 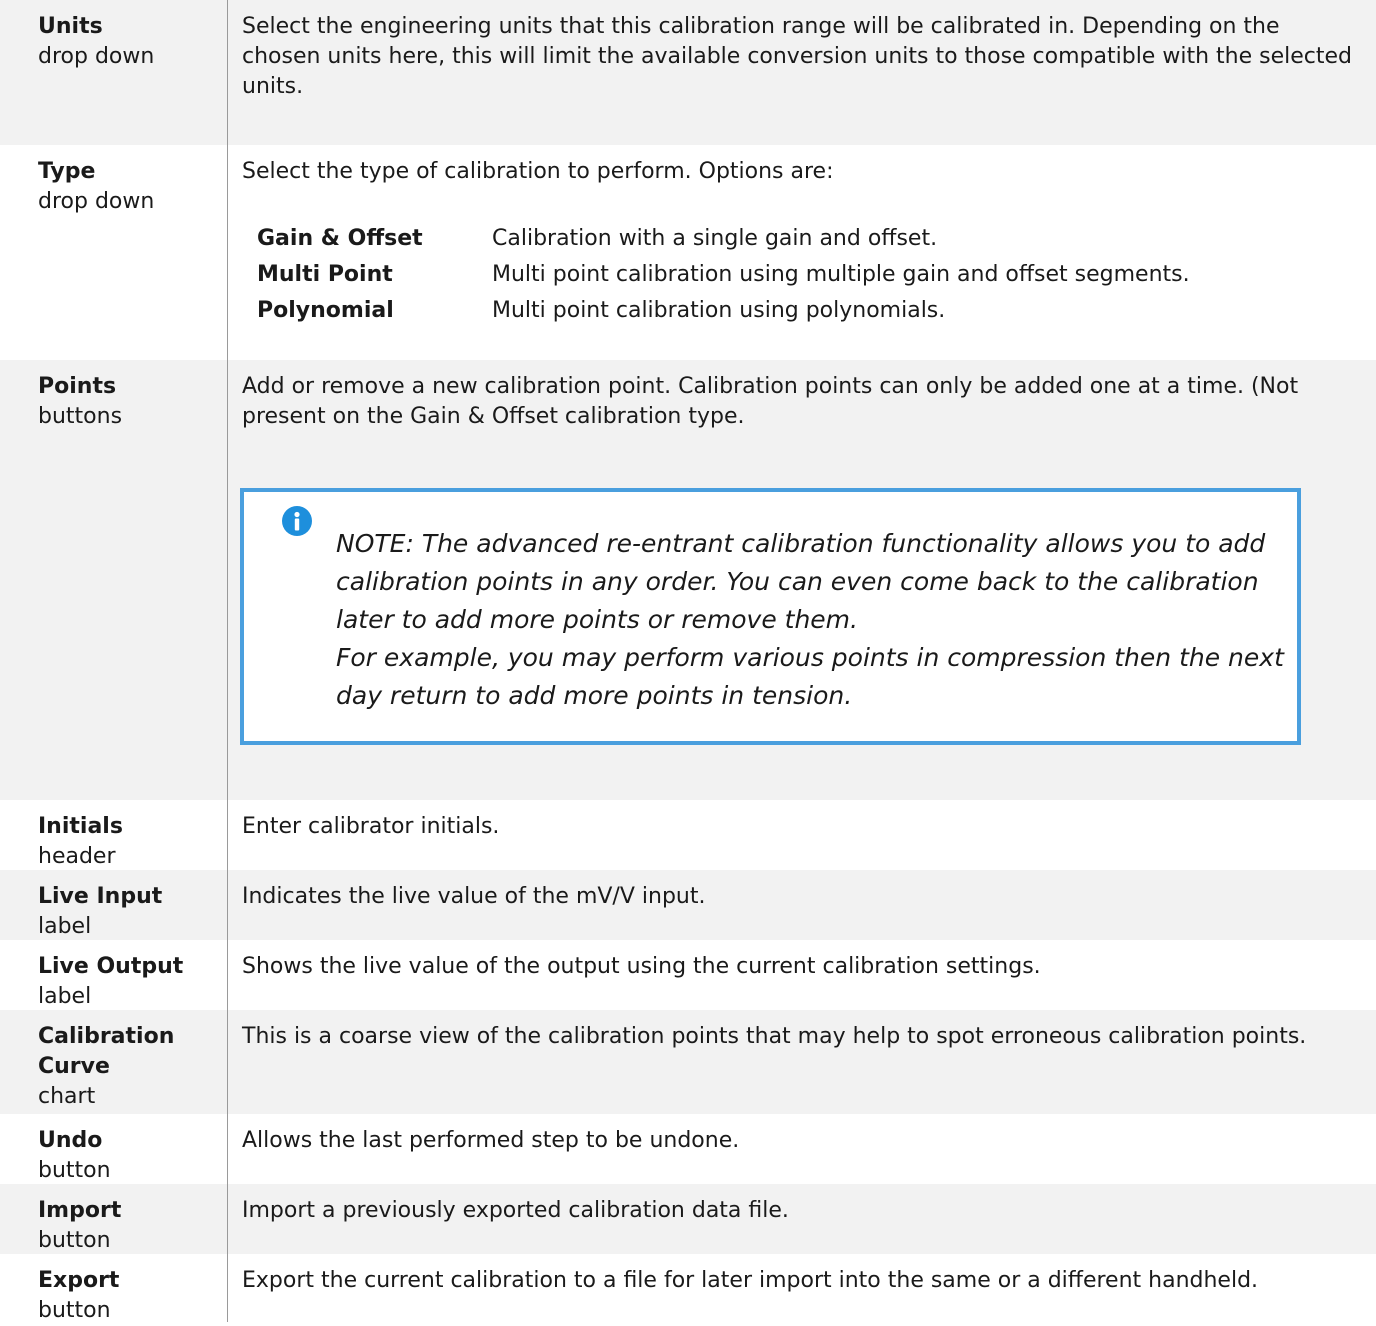 What do you see at coordinates (79, 1280) in the screenshot?
I see `field-name: Export` at bounding box center [79, 1280].